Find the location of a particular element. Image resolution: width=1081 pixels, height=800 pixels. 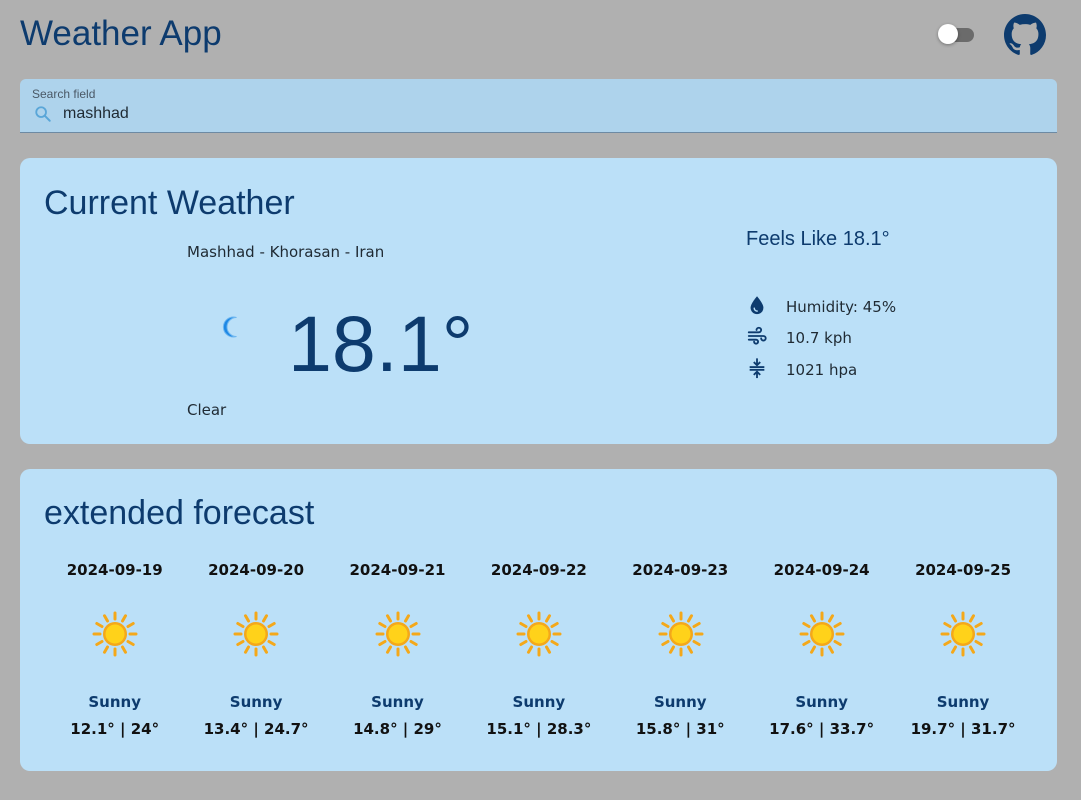

forecast-date: 2024-09-22 is located at coordinates (538, 570).